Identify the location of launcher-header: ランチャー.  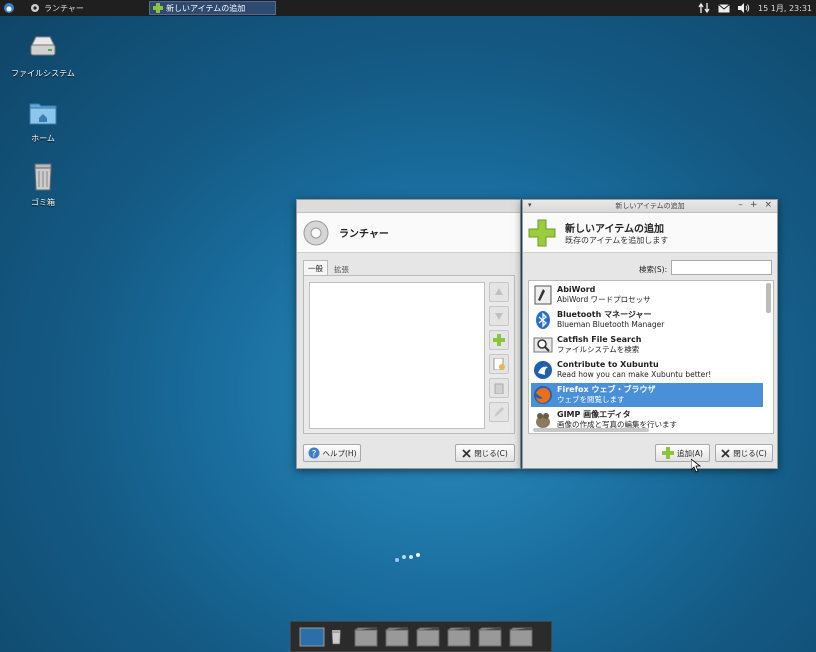
(408, 233).